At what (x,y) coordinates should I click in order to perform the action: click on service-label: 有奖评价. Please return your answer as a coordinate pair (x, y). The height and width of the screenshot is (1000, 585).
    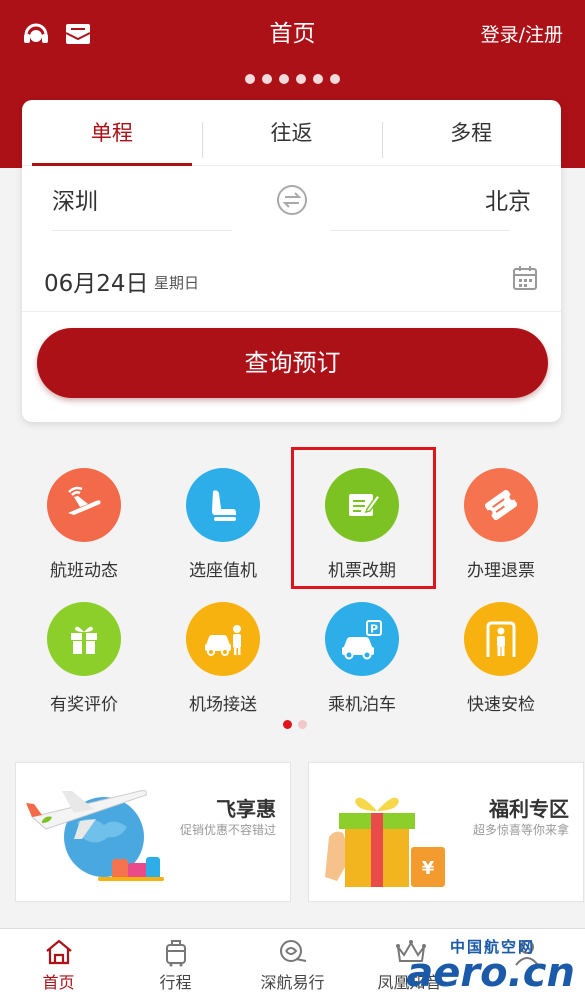
    Looking at the image, I should click on (84, 705).